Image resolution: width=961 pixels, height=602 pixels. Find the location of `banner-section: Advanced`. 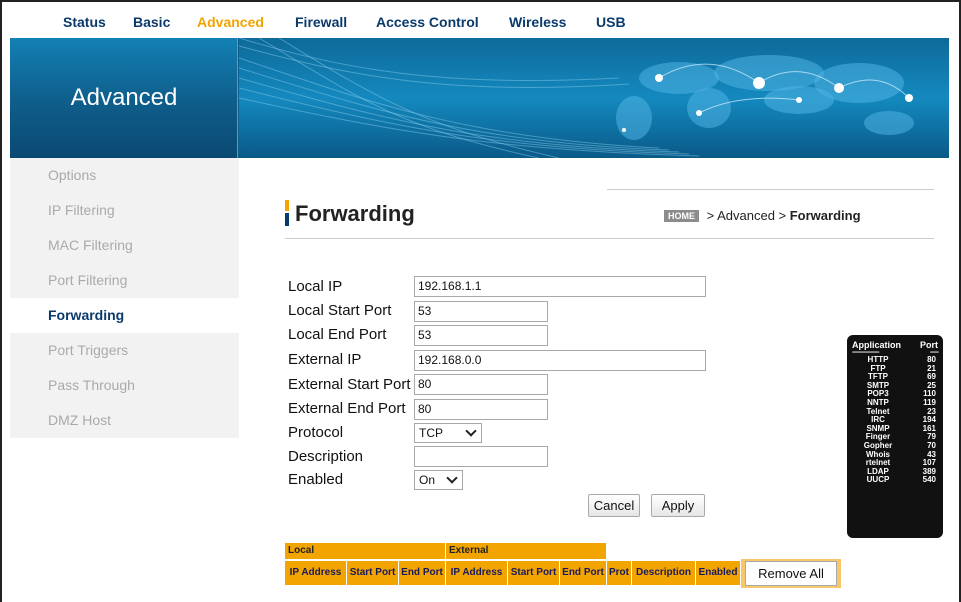

banner-section: Advanced is located at coordinates (124, 98).